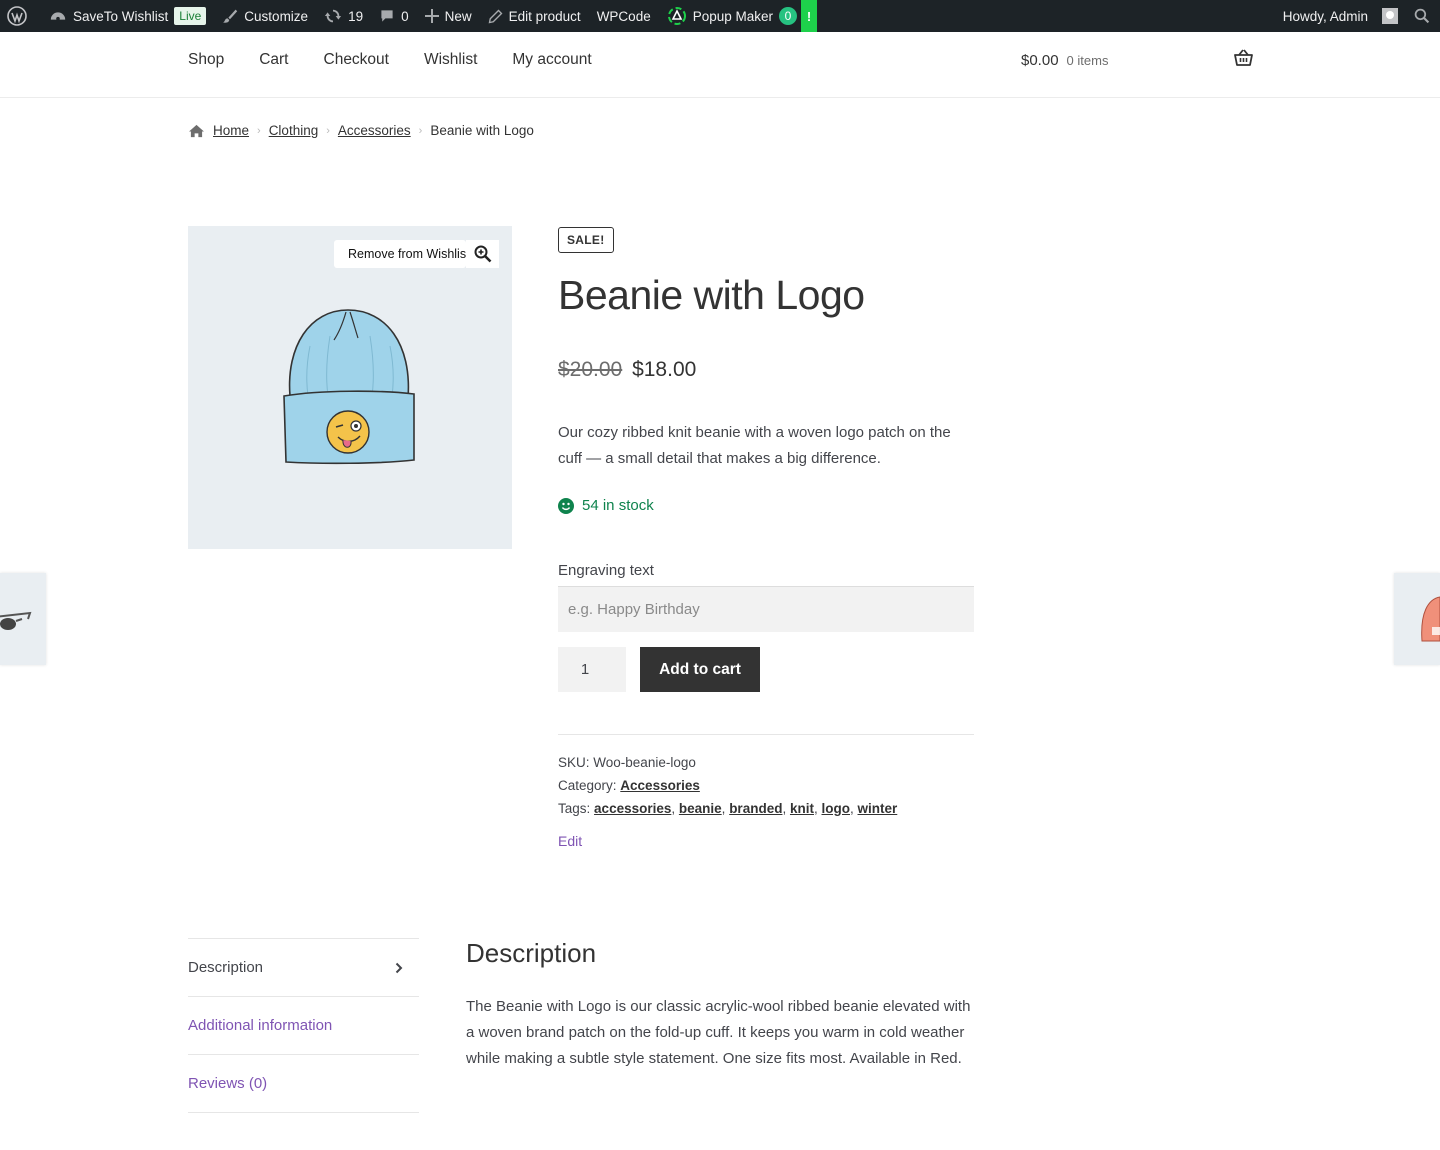  I want to click on stock-status: 54 in stock, so click(606, 505).